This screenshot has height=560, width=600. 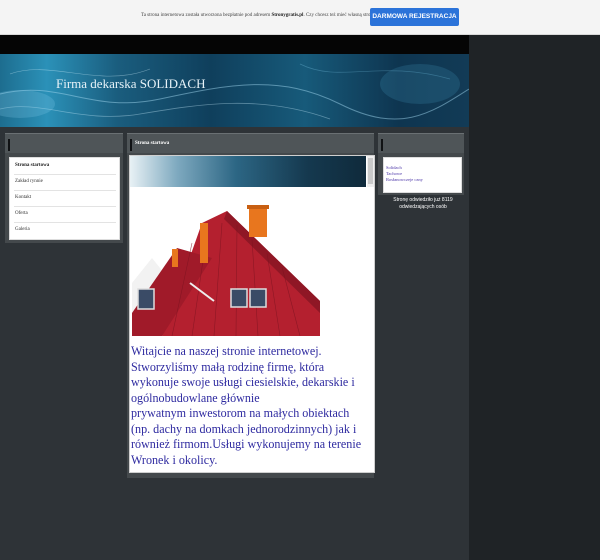 I want to click on link-item: Solidach, so click(x=394, y=167).